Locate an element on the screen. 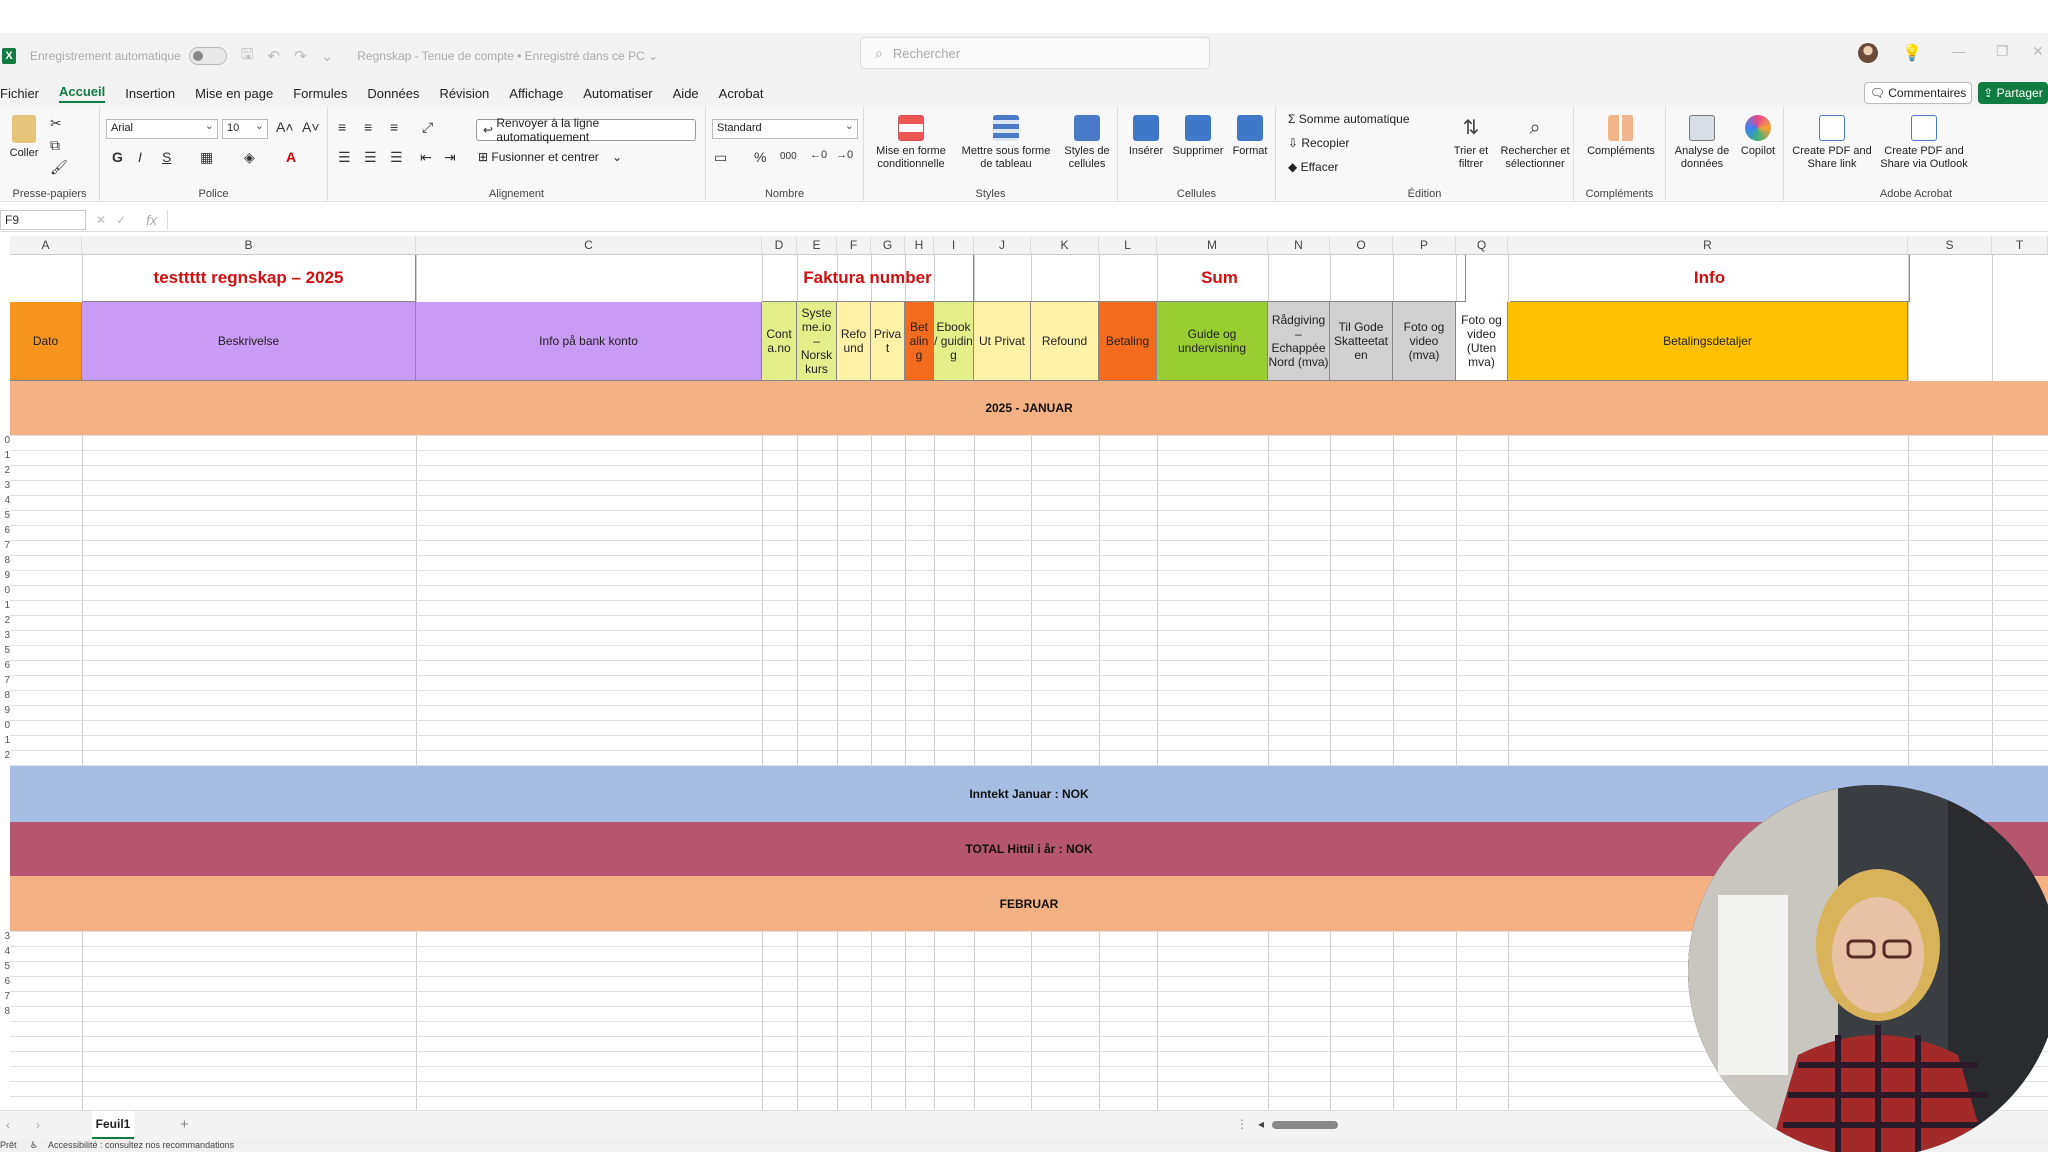  column-header-b: B is located at coordinates (249, 245).